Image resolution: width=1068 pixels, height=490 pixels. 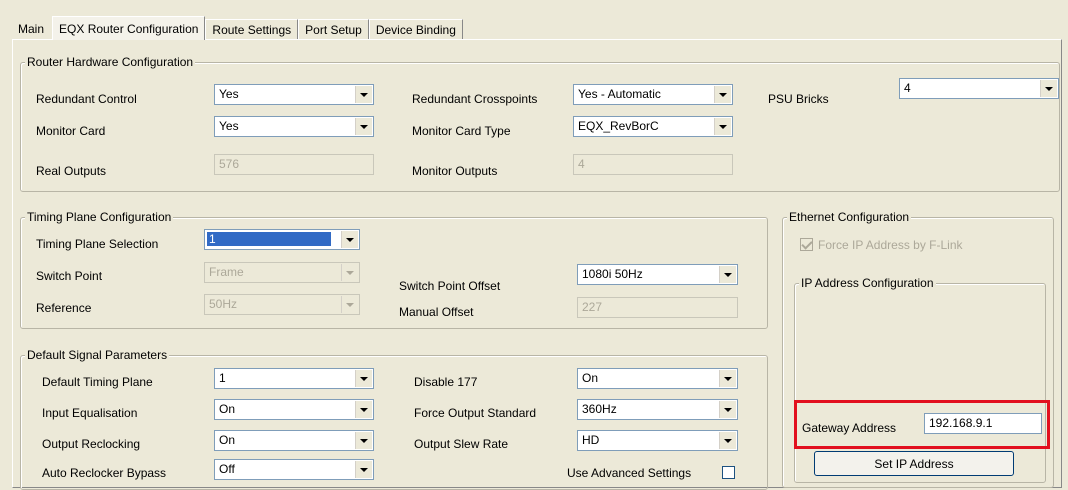 I want to click on reference-value: 50Hz, so click(x=223, y=304).